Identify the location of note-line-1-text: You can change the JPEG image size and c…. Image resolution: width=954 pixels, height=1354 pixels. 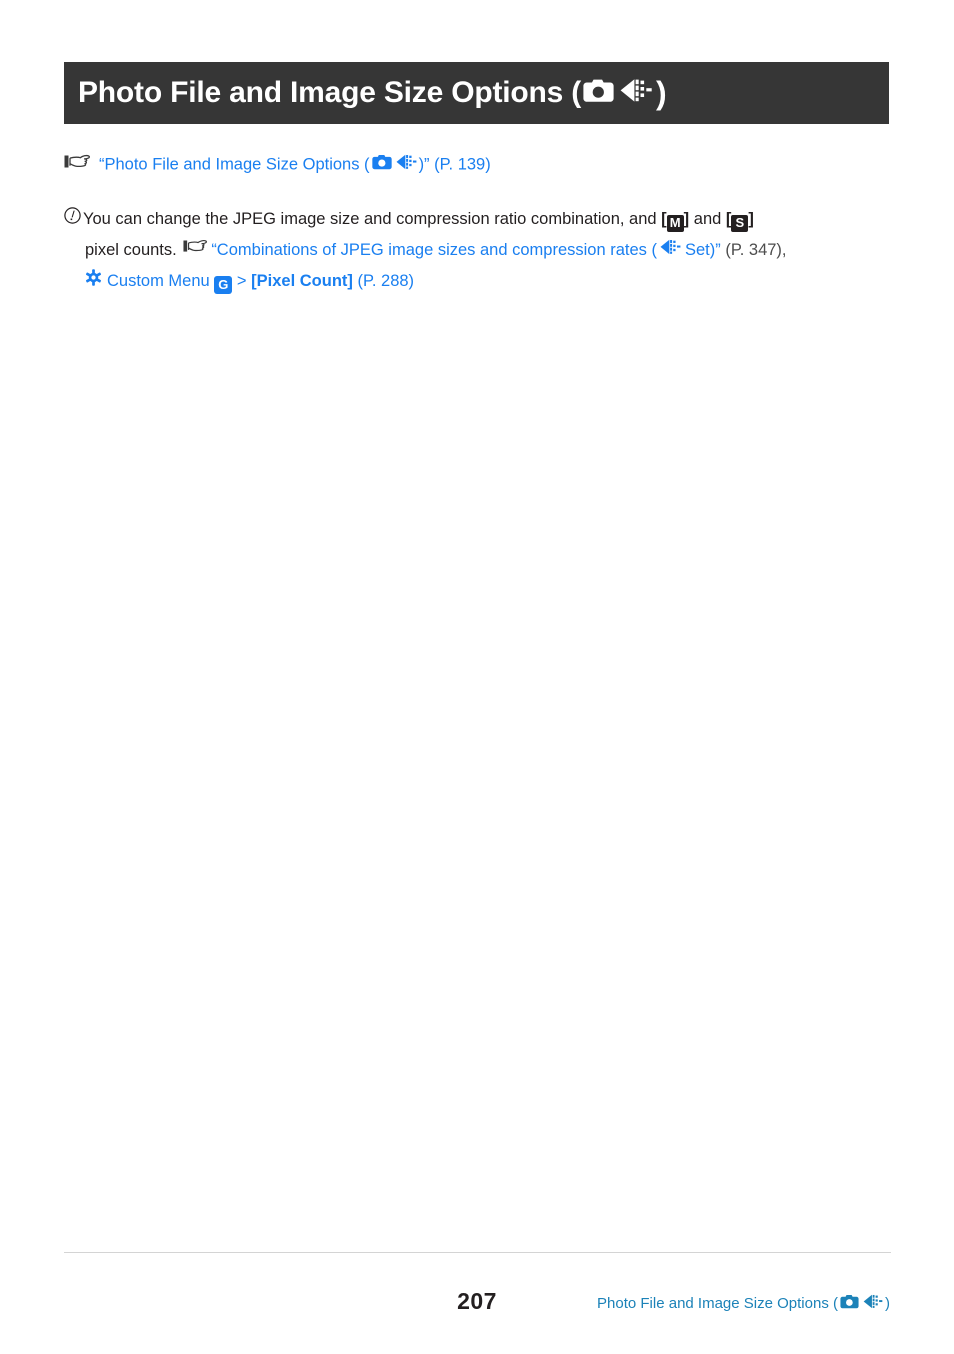
(370, 219).